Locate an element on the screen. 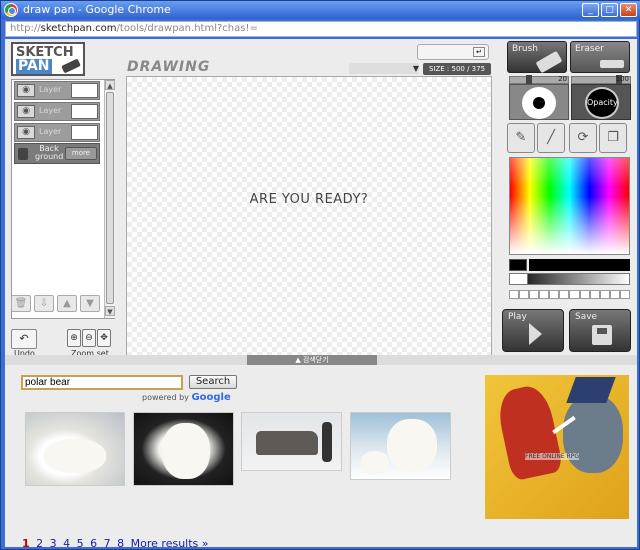 This screenshot has height=550, width=640. opacity-preview: Opacity is located at coordinates (601, 102).